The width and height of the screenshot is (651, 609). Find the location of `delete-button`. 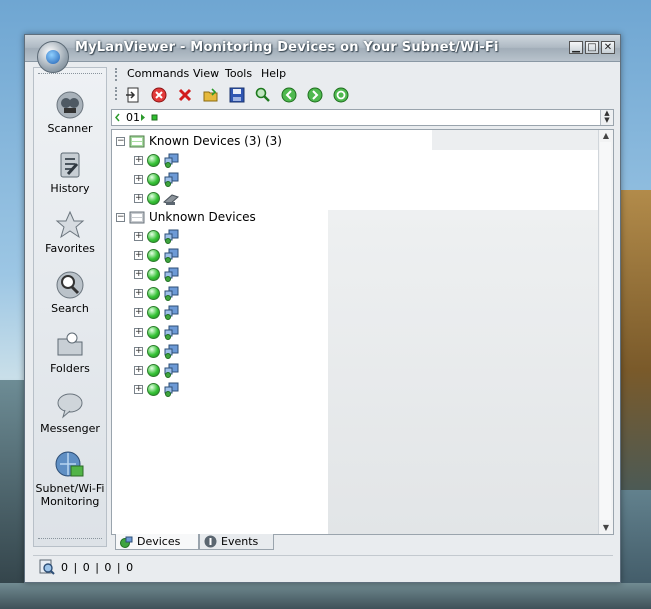

delete-button is located at coordinates (185, 95).